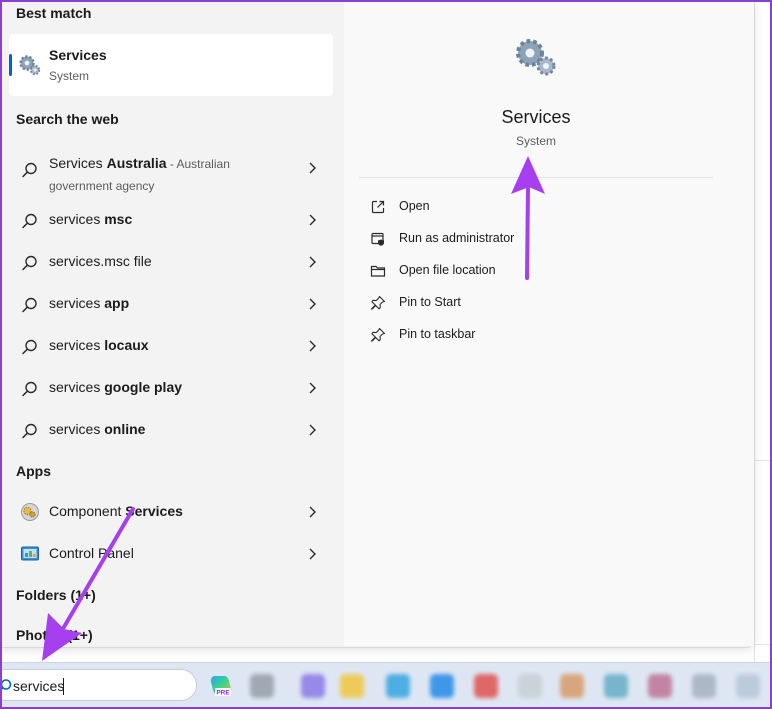 The width and height of the screenshot is (772, 709). What do you see at coordinates (457, 238) in the screenshot?
I see `action-label: Run as administrator` at bounding box center [457, 238].